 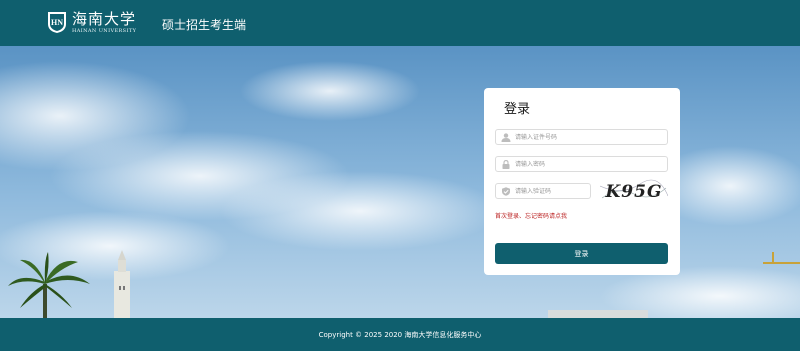 I want to click on captcha-field, so click(x=543, y=191).